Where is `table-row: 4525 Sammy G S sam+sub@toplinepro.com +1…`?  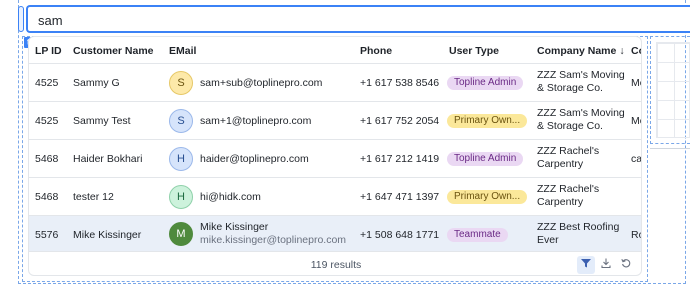
table-row: 4525 Sammy G S sam+sub@toplinepro.com +1… is located at coordinates (335, 83).